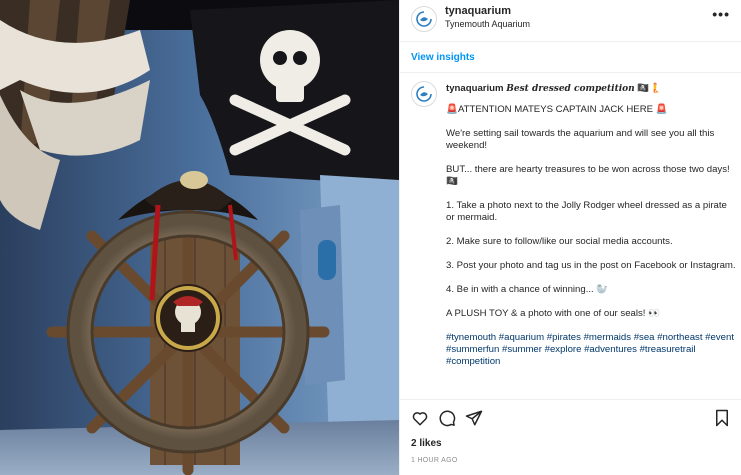 This screenshot has width=741, height=475. Describe the element at coordinates (722, 420) in the screenshot. I see `bookmark-icon` at that location.